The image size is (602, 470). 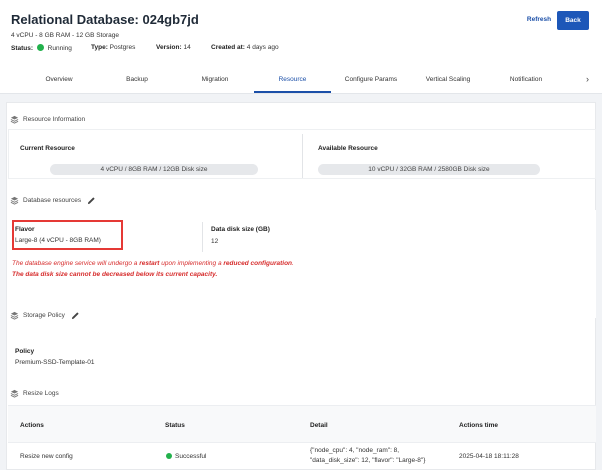 What do you see at coordinates (371, 81) in the screenshot?
I see `tab-configure-params: Configure Params` at bounding box center [371, 81].